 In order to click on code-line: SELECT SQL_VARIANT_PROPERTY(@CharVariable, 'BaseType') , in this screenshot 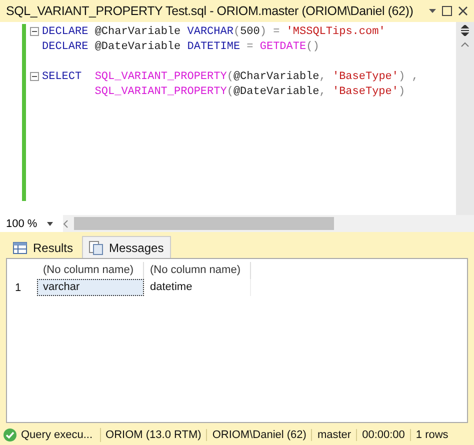, I will do `click(230, 76)`.